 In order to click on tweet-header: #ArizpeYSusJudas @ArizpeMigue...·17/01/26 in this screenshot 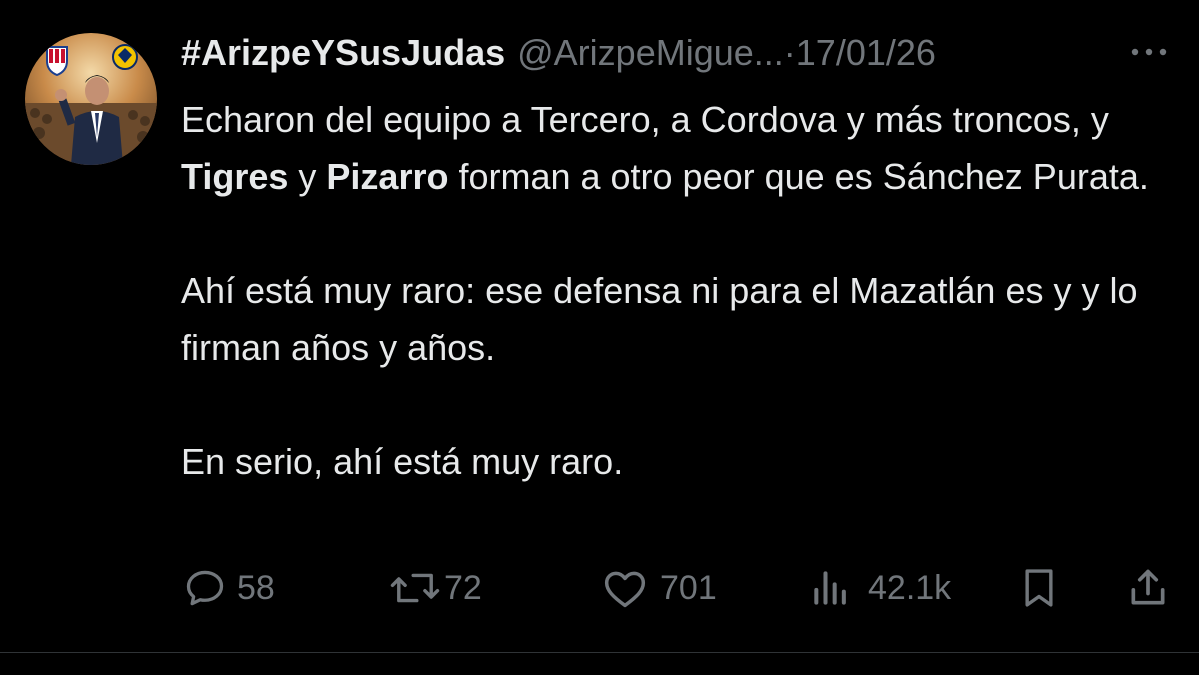, I will do `click(681, 53)`.